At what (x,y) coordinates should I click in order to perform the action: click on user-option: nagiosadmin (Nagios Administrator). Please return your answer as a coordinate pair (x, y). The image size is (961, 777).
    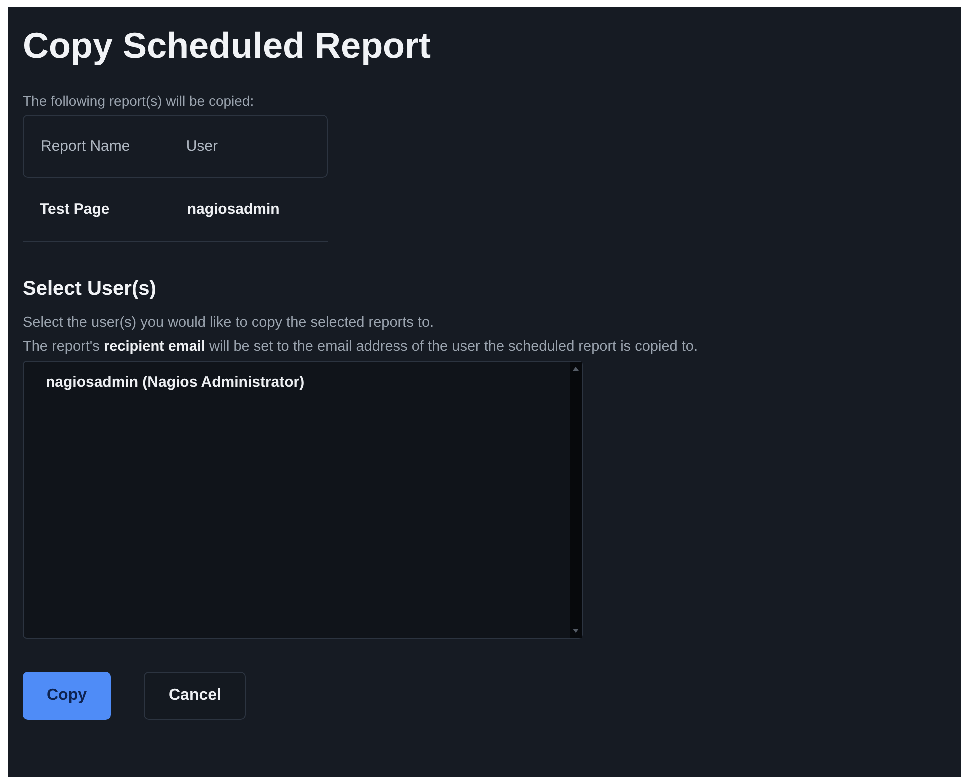
    Looking at the image, I should click on (297, 382).